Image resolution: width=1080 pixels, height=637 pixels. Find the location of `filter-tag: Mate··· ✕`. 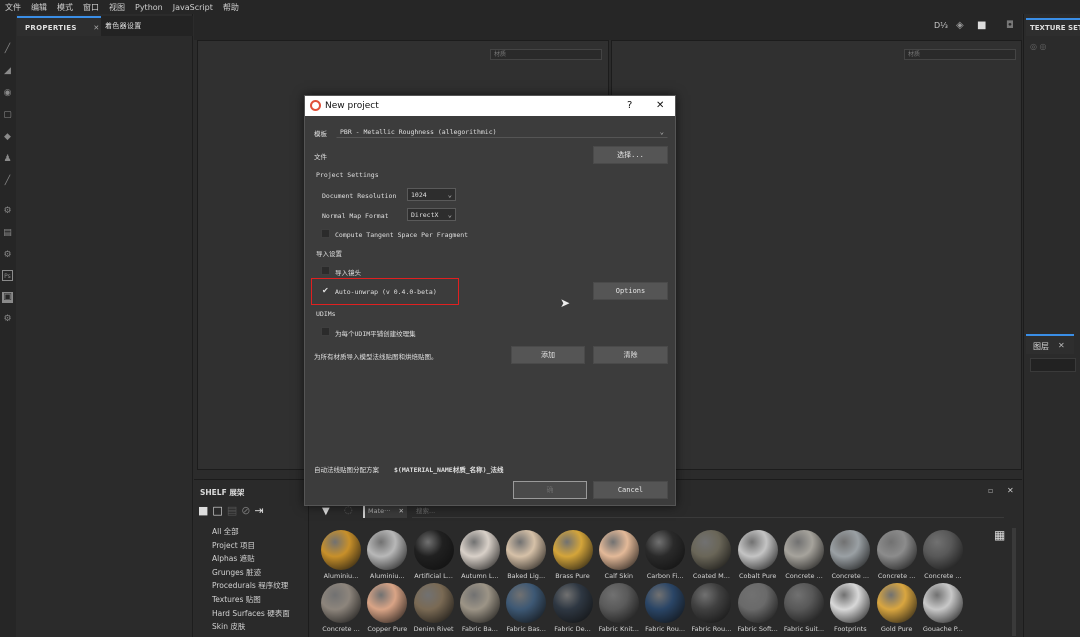

filter-tag: Mate··· ✕ is located at coordinates (385, 511).